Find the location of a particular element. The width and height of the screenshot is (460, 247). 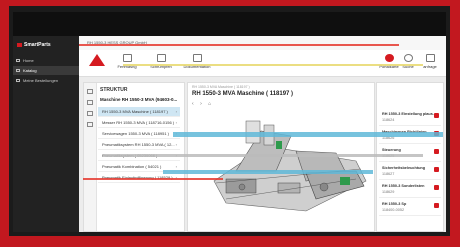

sidebar-item-orders: Meine Bestellungen is located at coordinates (46, 80).